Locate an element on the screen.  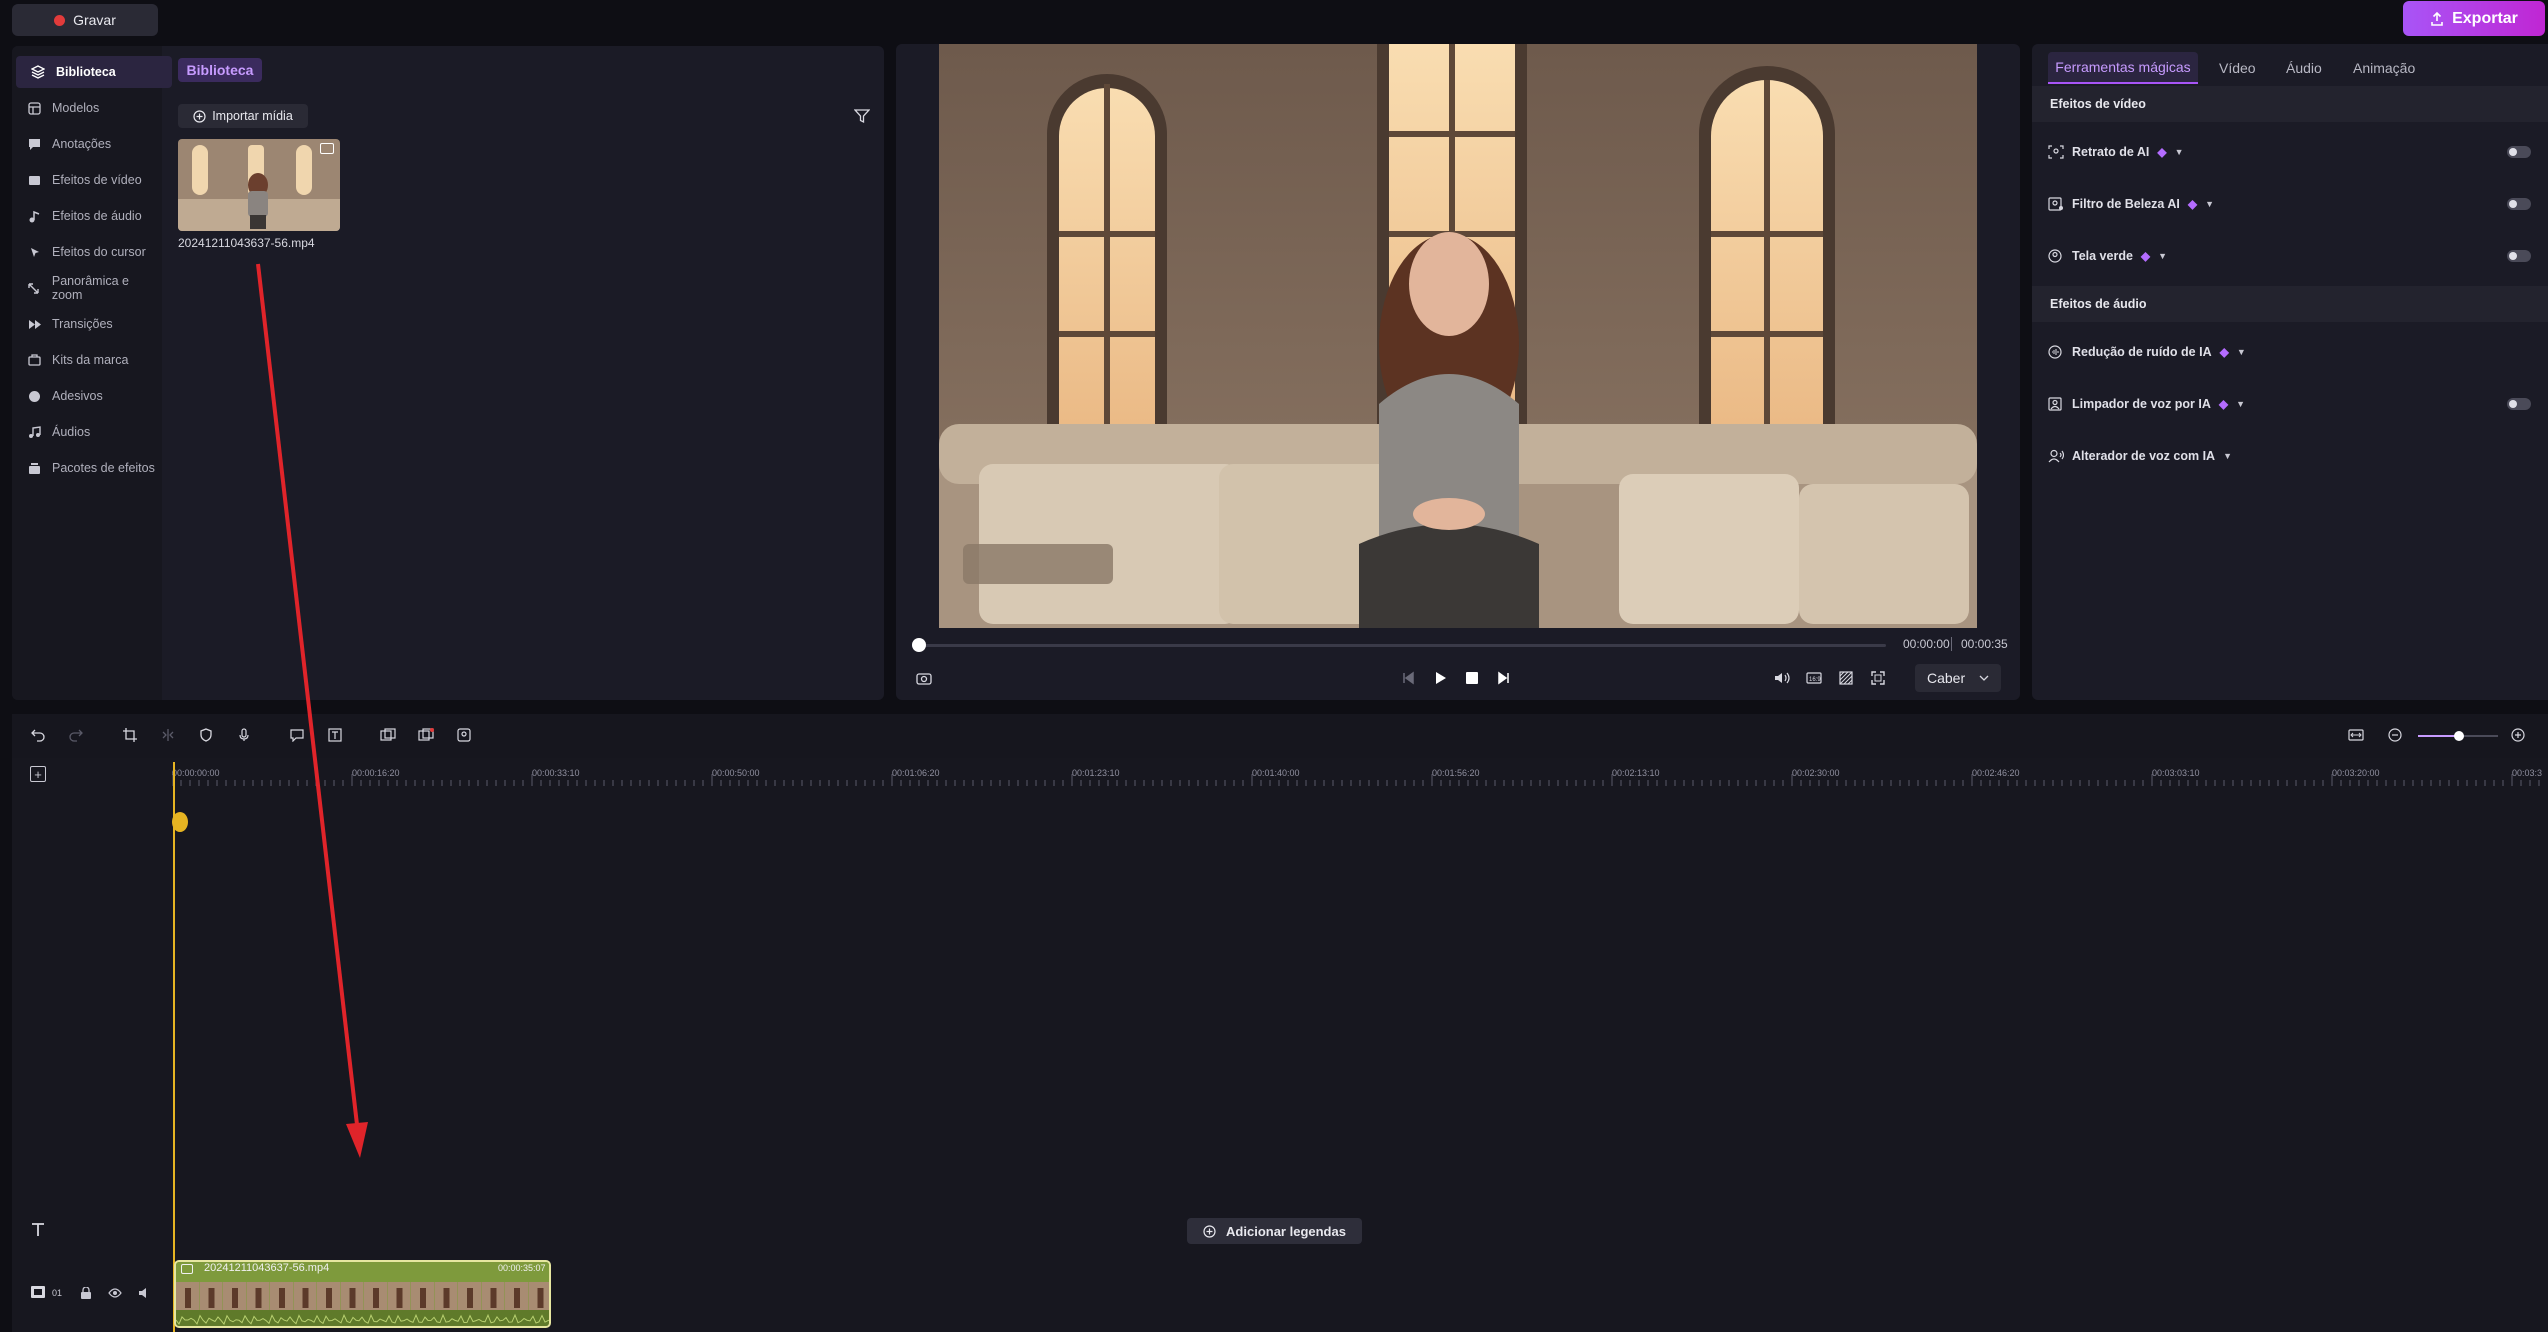
brand-kit-icon is located at coordinates (34, 360).